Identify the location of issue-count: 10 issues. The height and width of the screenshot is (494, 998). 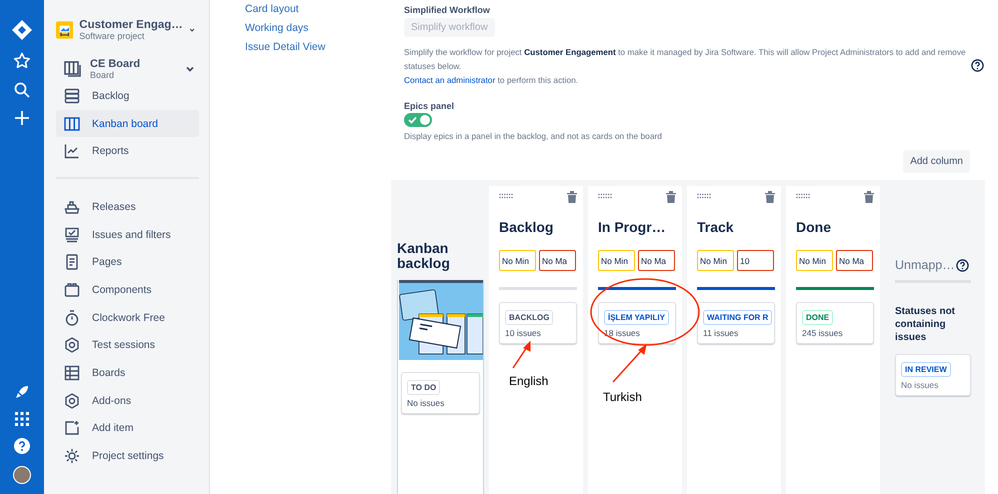
(523, 333).